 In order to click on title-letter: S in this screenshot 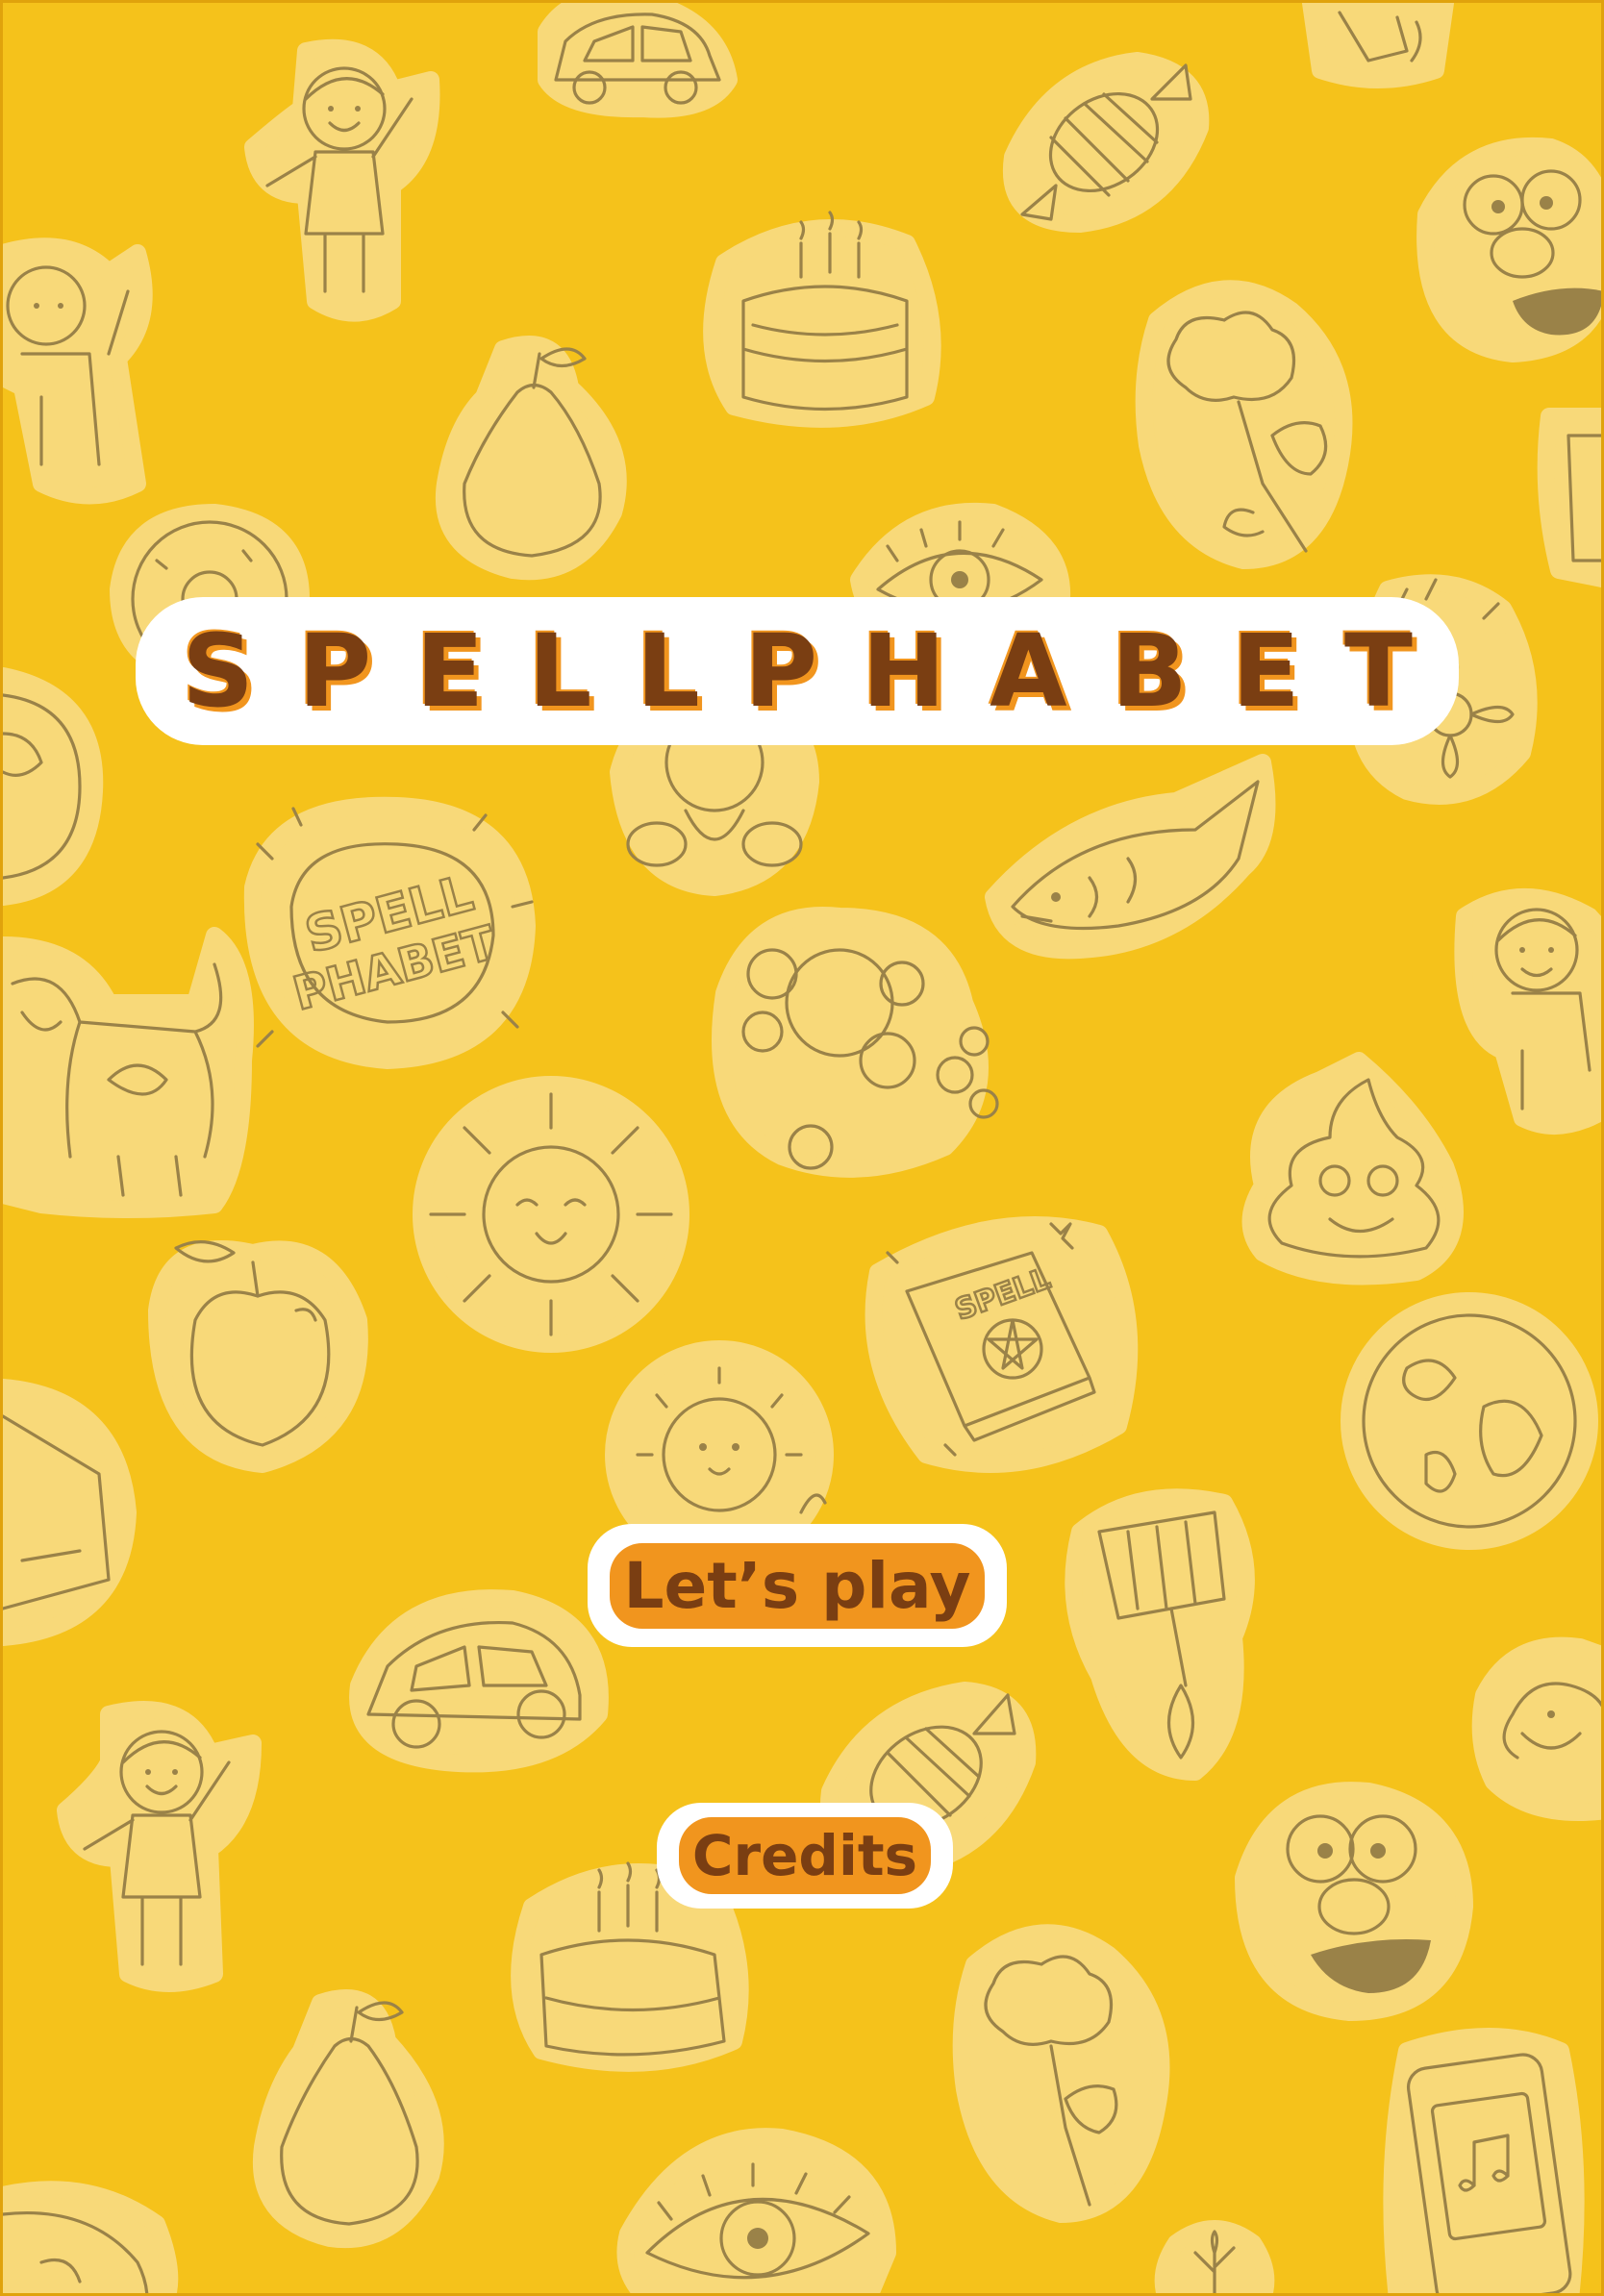, I will do `click(218, 671)`.